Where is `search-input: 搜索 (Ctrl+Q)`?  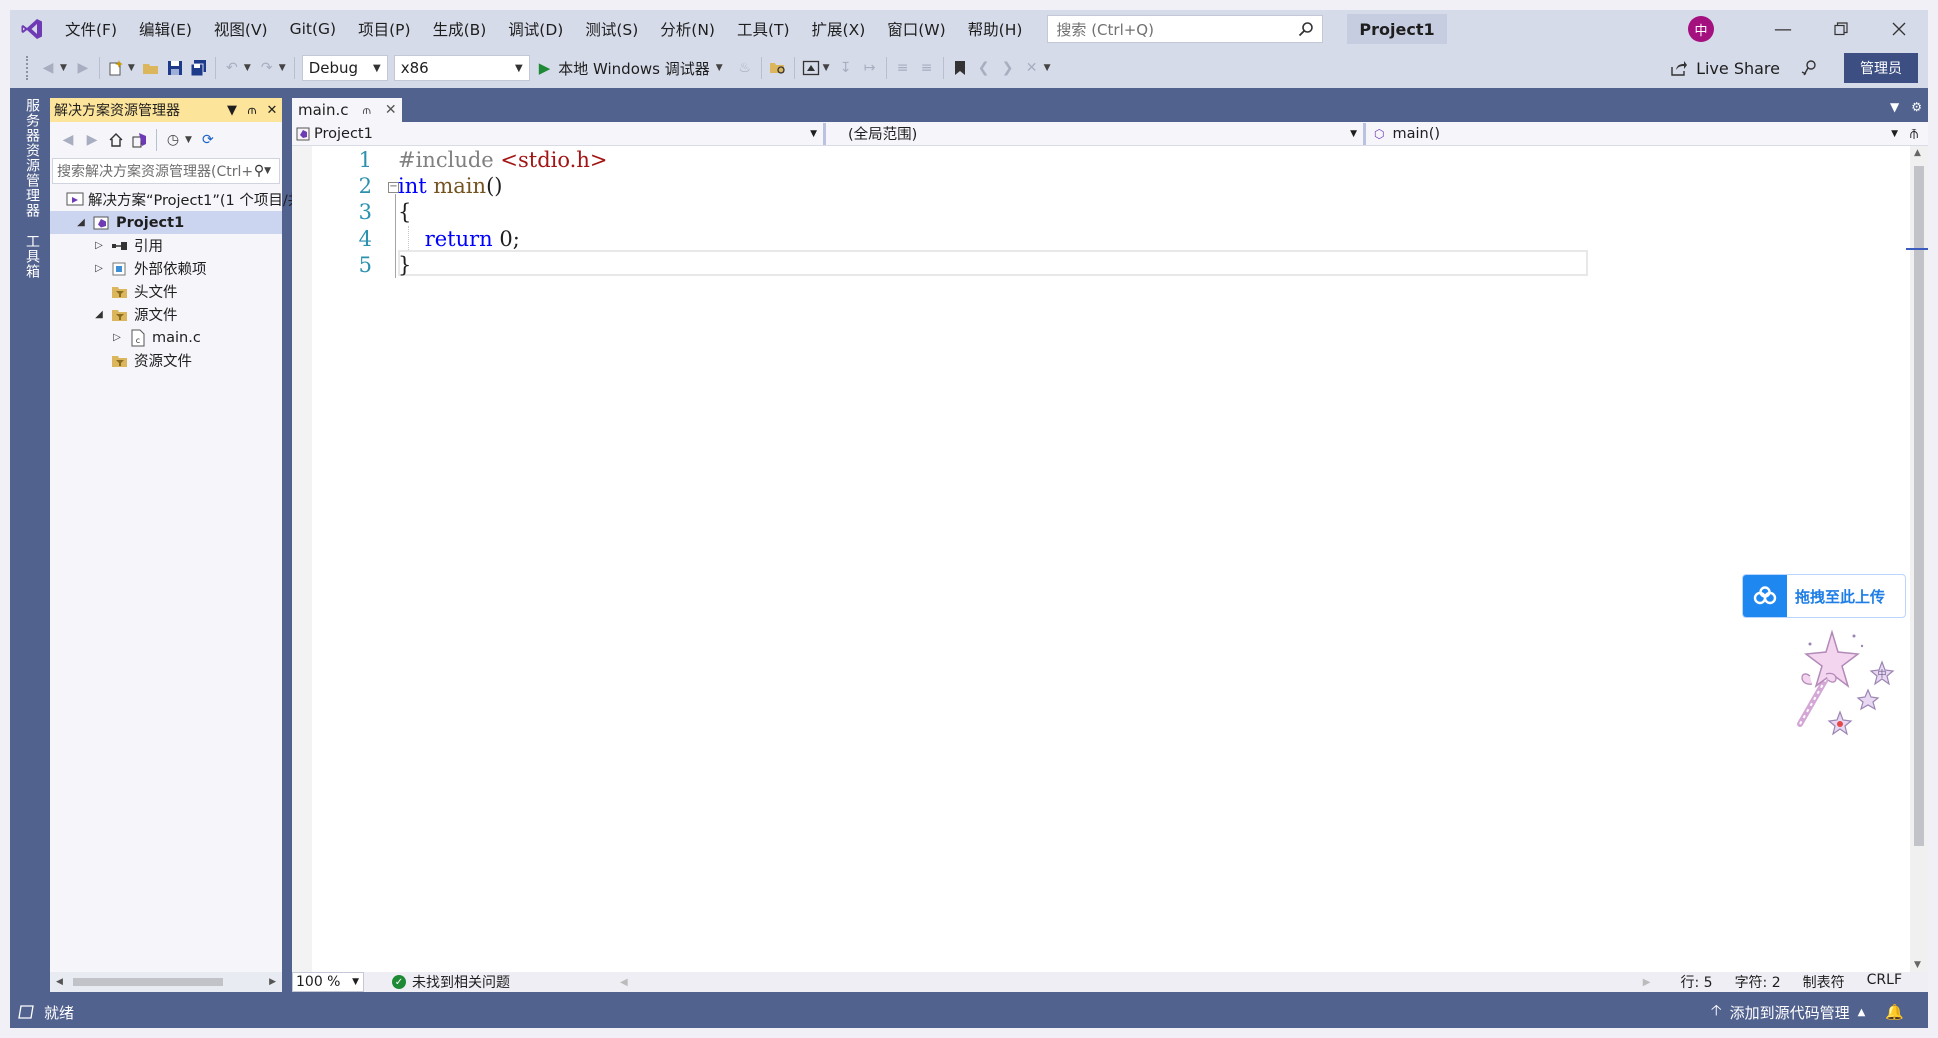 search-input: 搜索 (Ctrl+Q) is located at coordinates (1185, 29).